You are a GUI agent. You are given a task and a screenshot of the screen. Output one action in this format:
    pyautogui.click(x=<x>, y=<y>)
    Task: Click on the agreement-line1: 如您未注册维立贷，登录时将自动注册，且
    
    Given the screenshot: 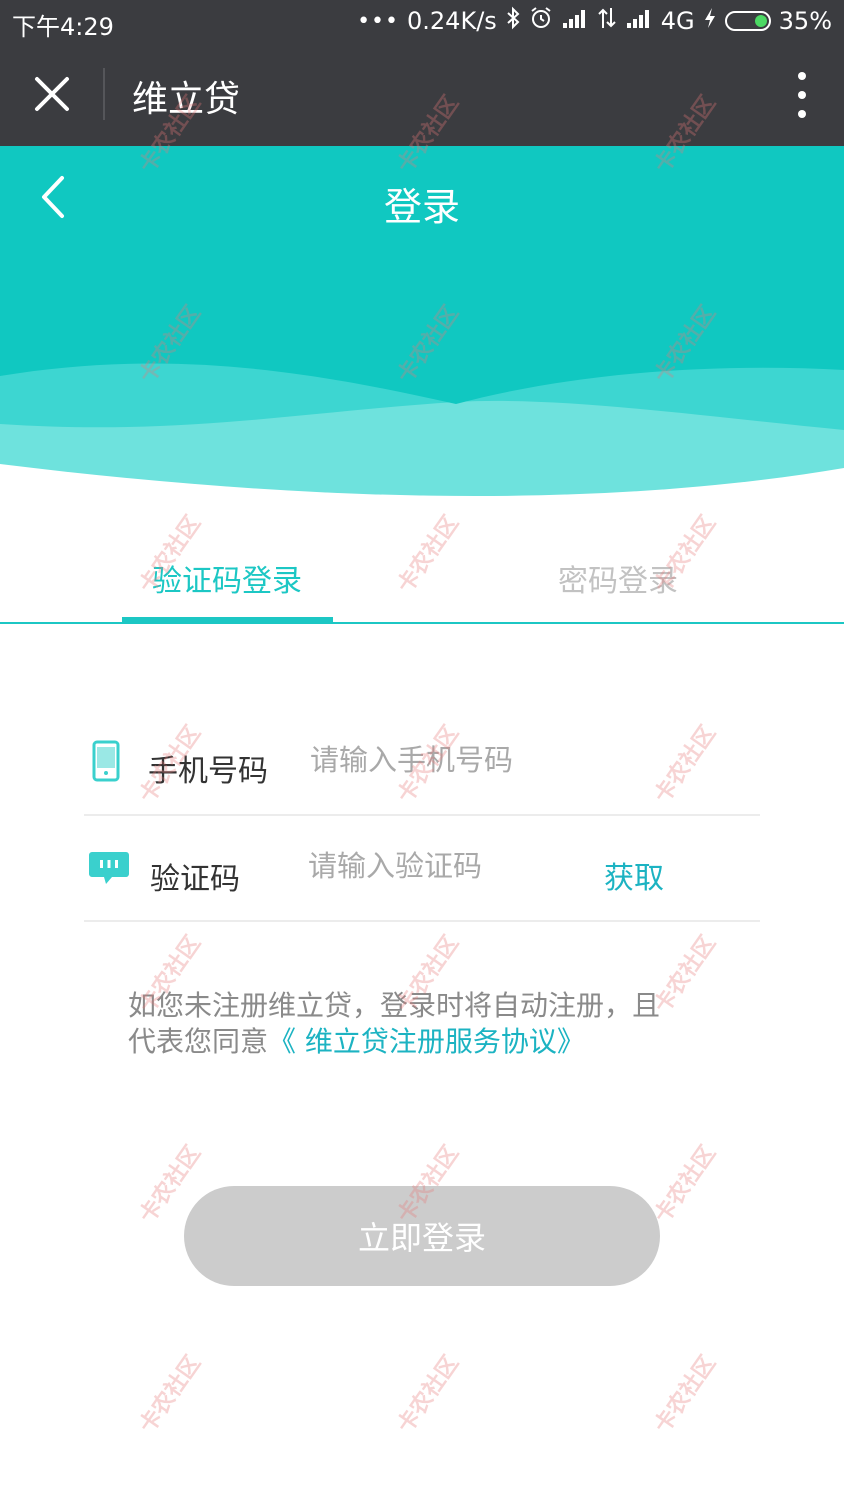 What is the action you would take?
    pyautogui.click(x=394, y=1005)
    